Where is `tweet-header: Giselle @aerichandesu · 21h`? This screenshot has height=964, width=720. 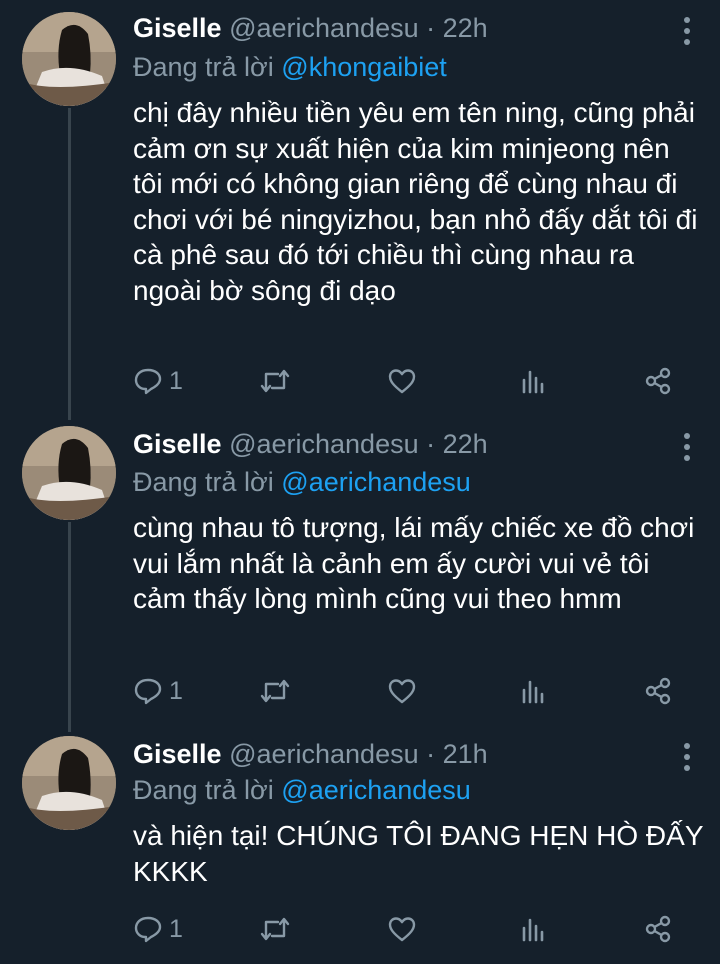
tweet-header: Giselle @aerichandesu · 21h is located at coordinates (310, 754).